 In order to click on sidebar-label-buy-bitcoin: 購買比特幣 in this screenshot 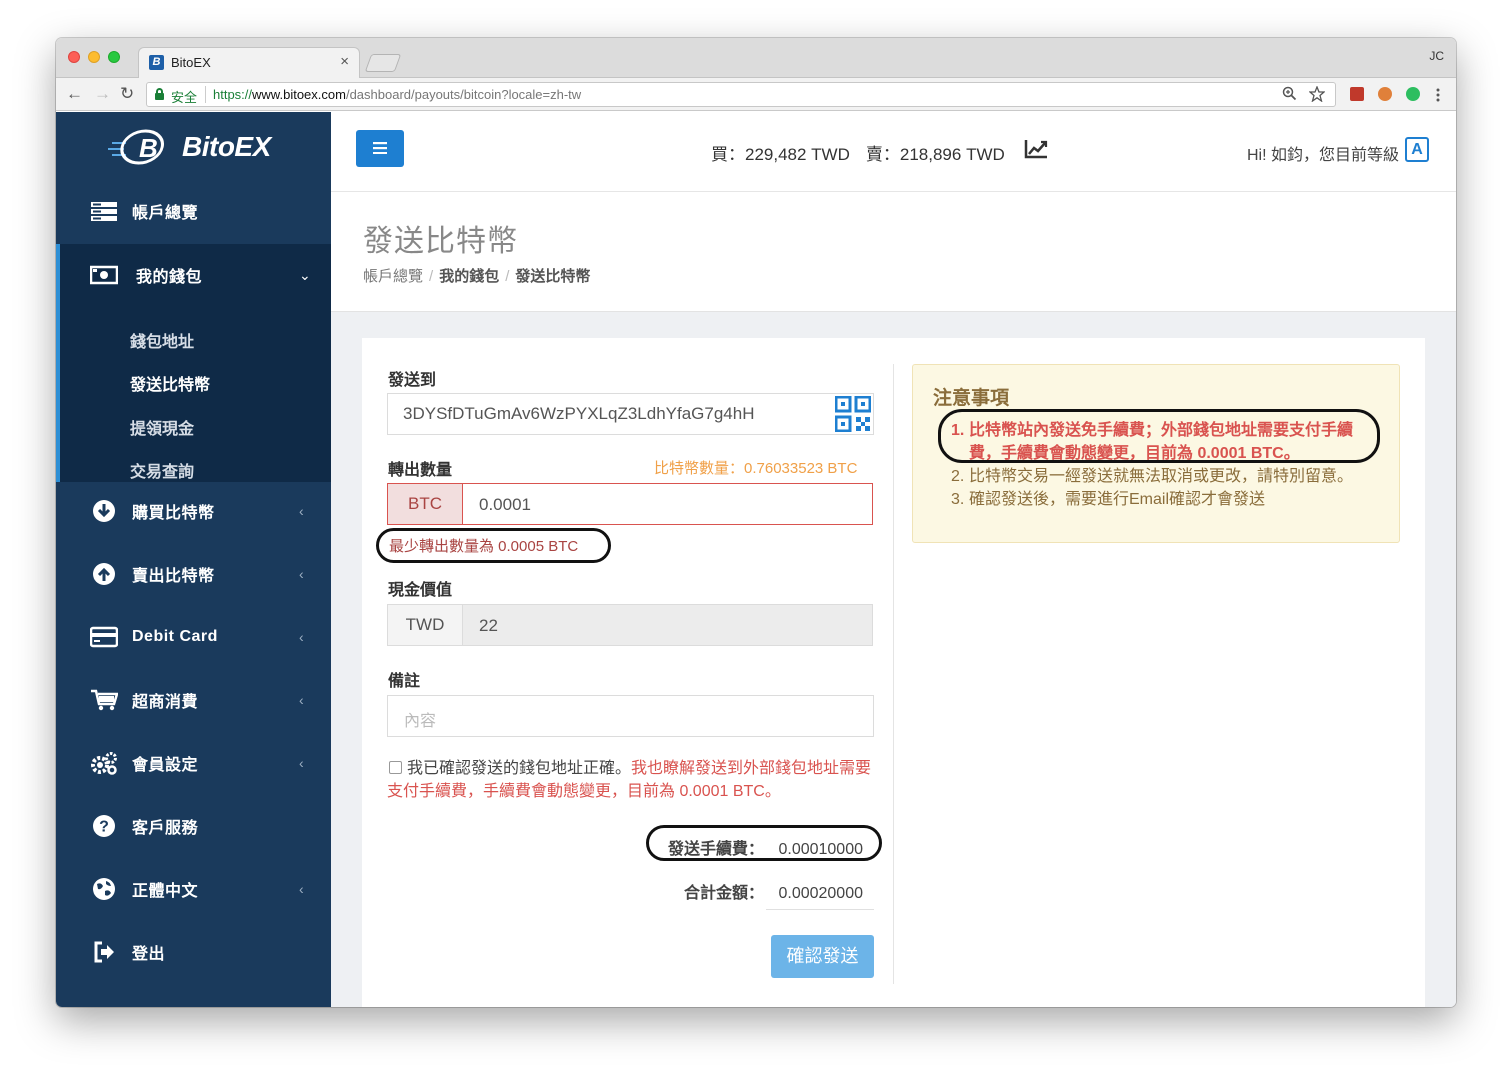, I will do `click(173, 513)`.